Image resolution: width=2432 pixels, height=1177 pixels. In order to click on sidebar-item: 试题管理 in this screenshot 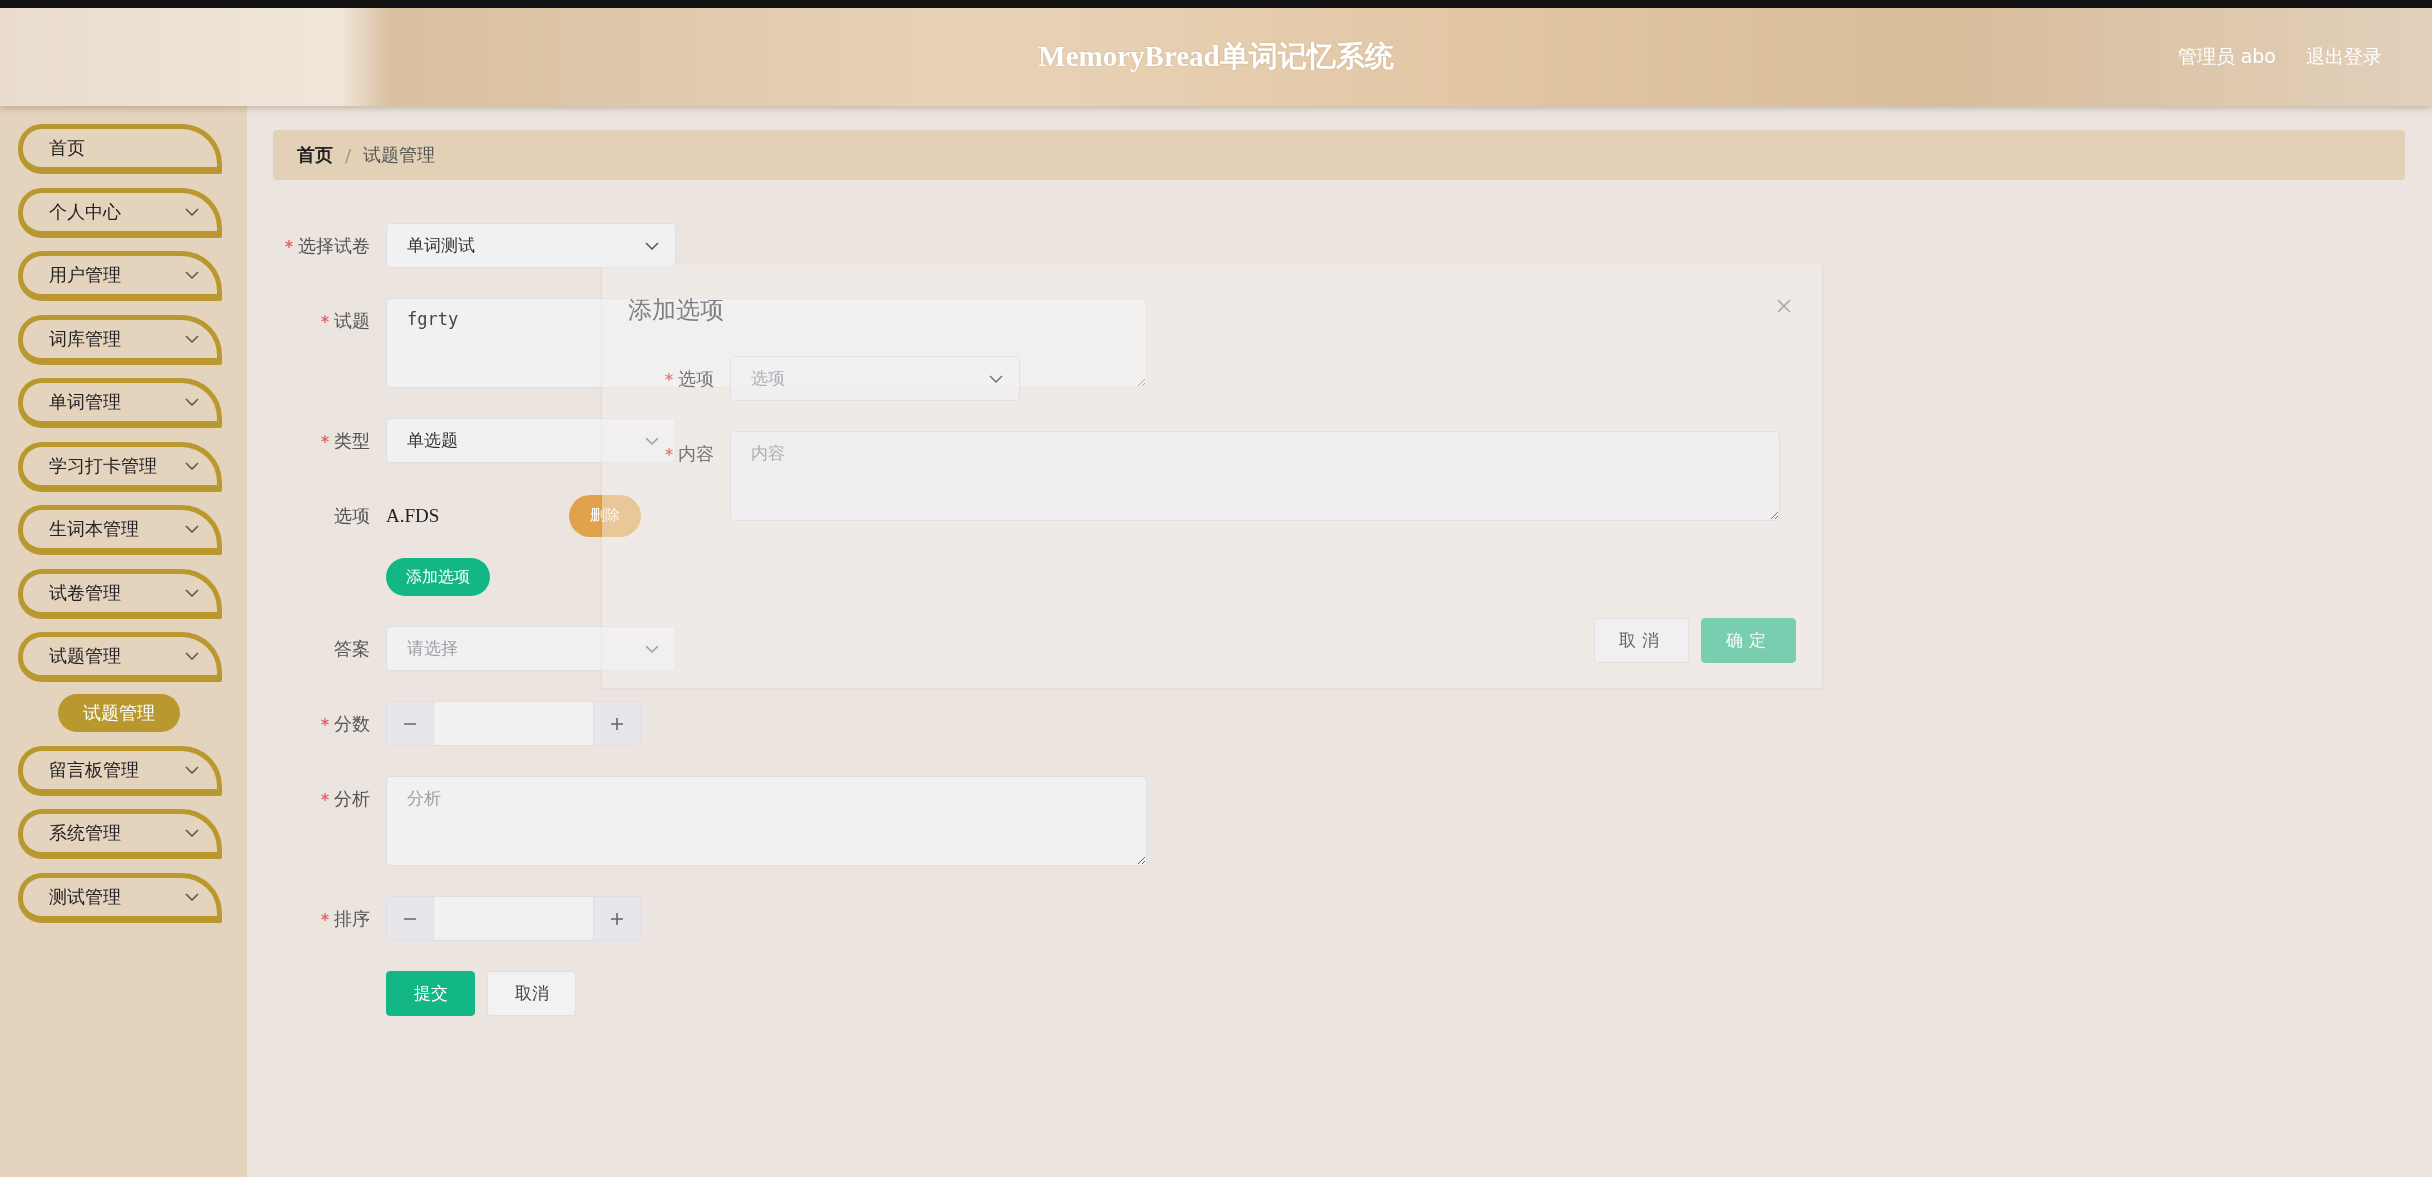, I will do `click(120, 657)`.